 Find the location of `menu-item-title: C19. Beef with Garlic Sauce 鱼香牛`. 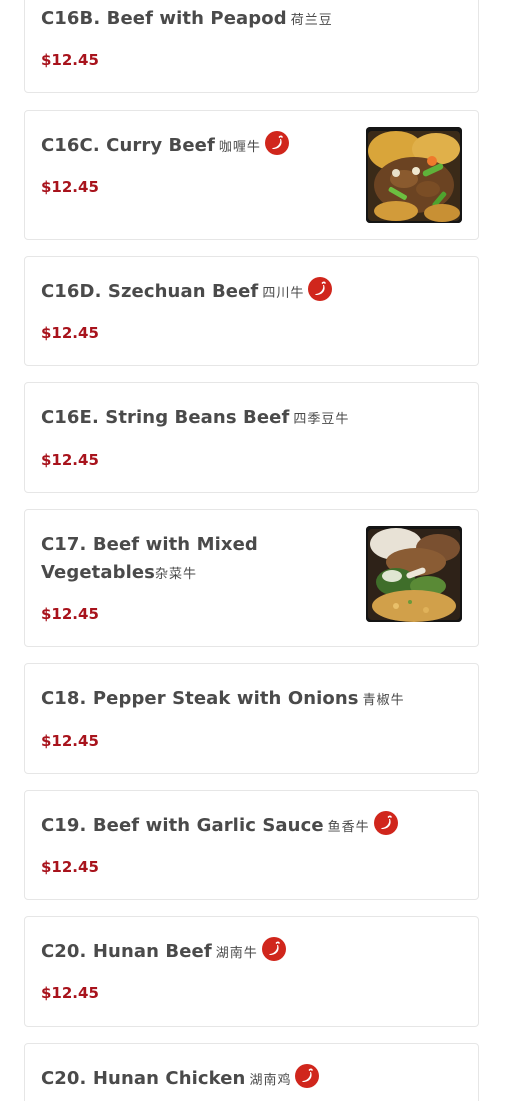

menu-item-title: C19. Beef with Garlic Sauce 鱼香牛 is located at coordinates (219, 826).